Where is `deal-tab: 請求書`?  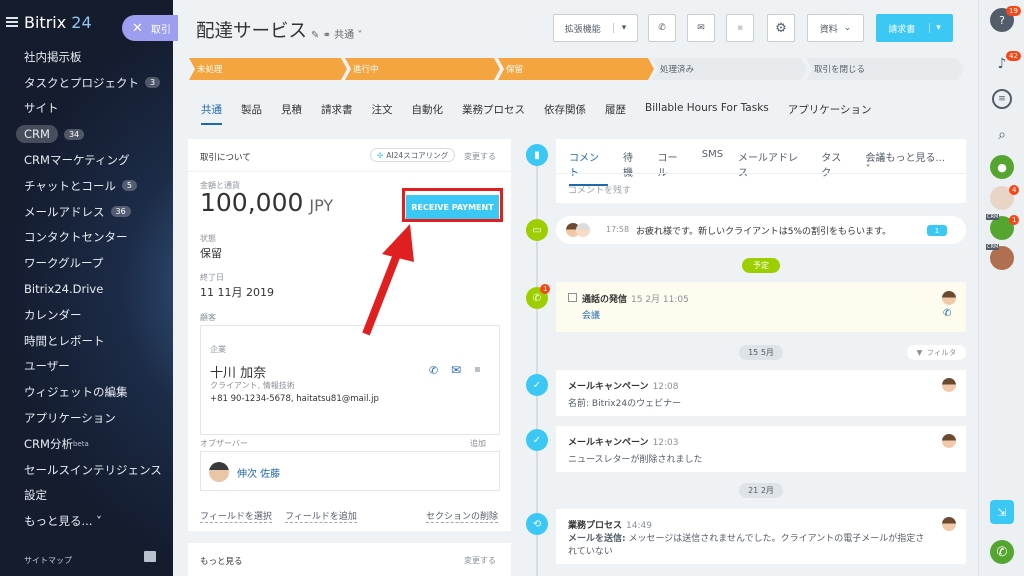 deal-tab: 請求書 is located at coordinates (337, 113).